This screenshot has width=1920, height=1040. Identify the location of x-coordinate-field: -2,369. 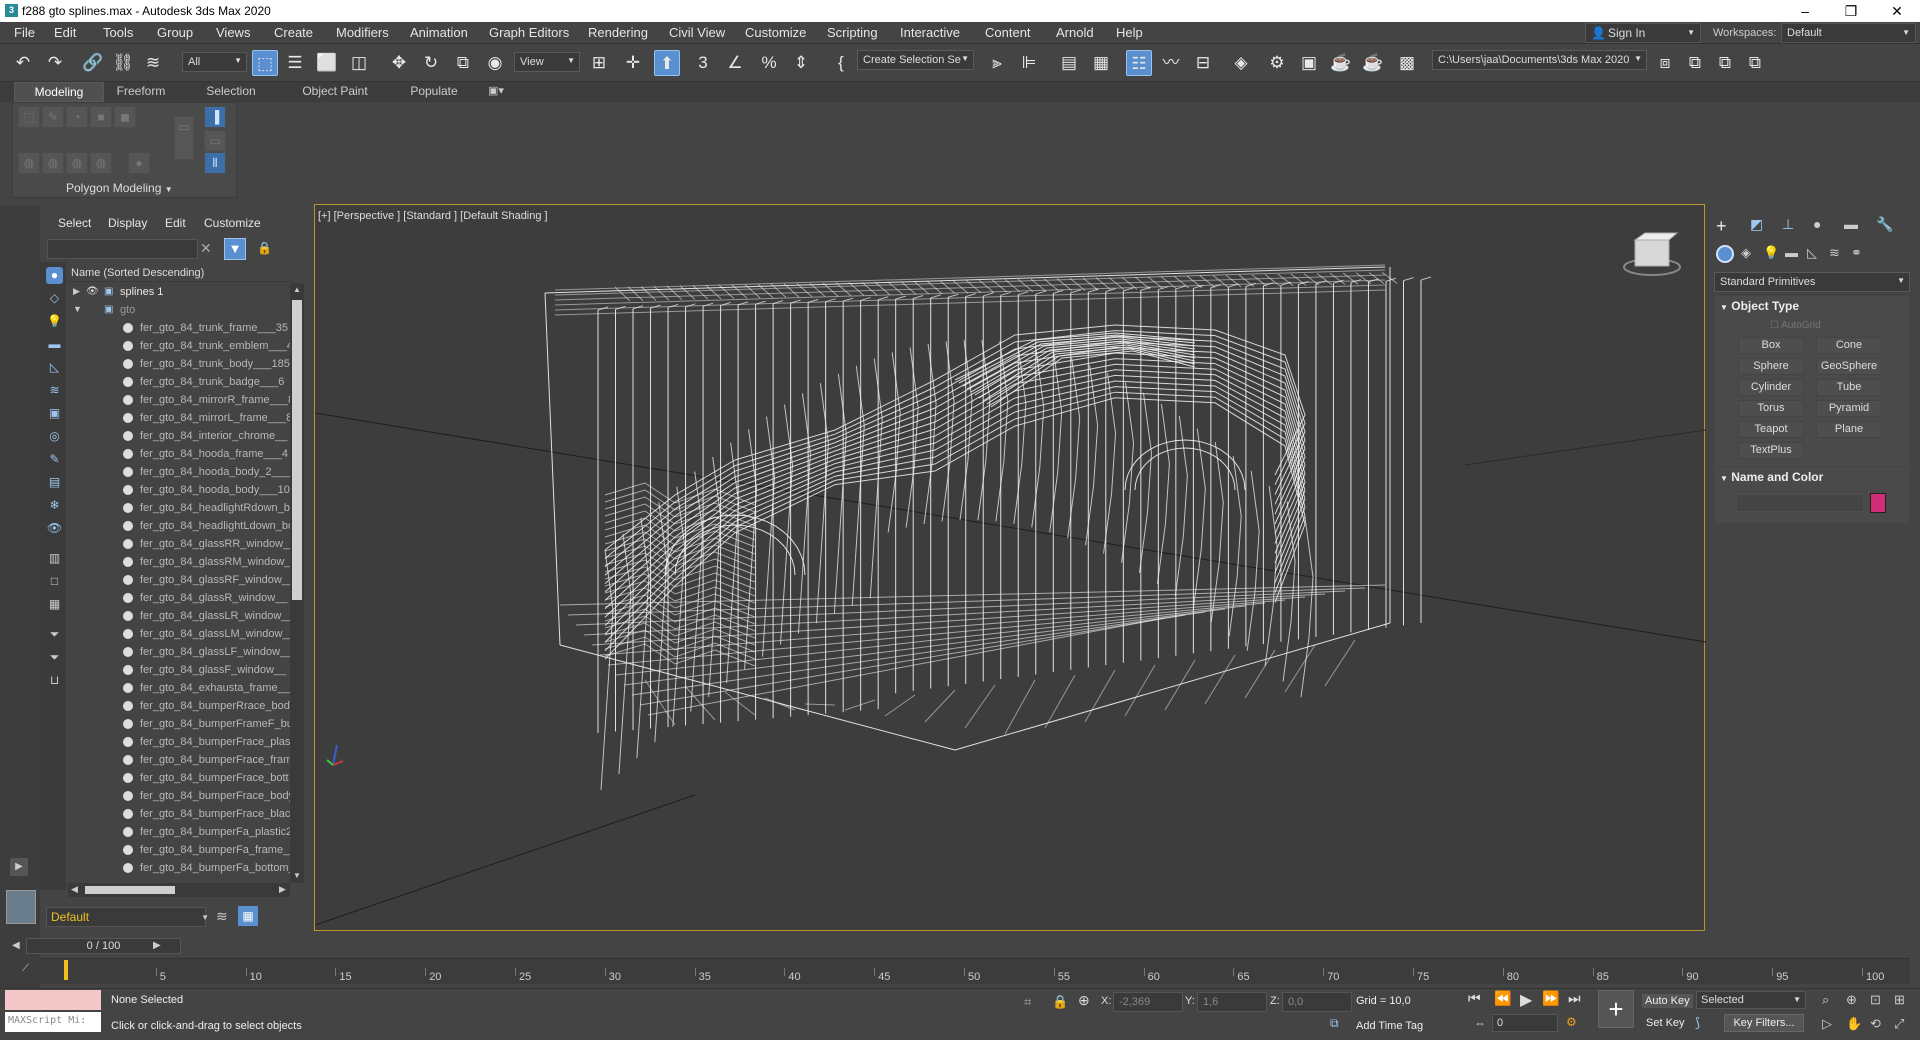
(1148, 1002).